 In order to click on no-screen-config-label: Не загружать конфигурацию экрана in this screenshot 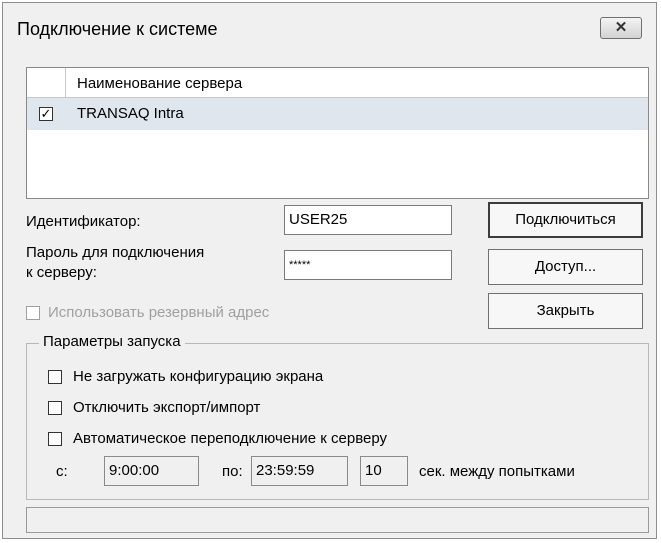, I will do `click(198, 376)`.